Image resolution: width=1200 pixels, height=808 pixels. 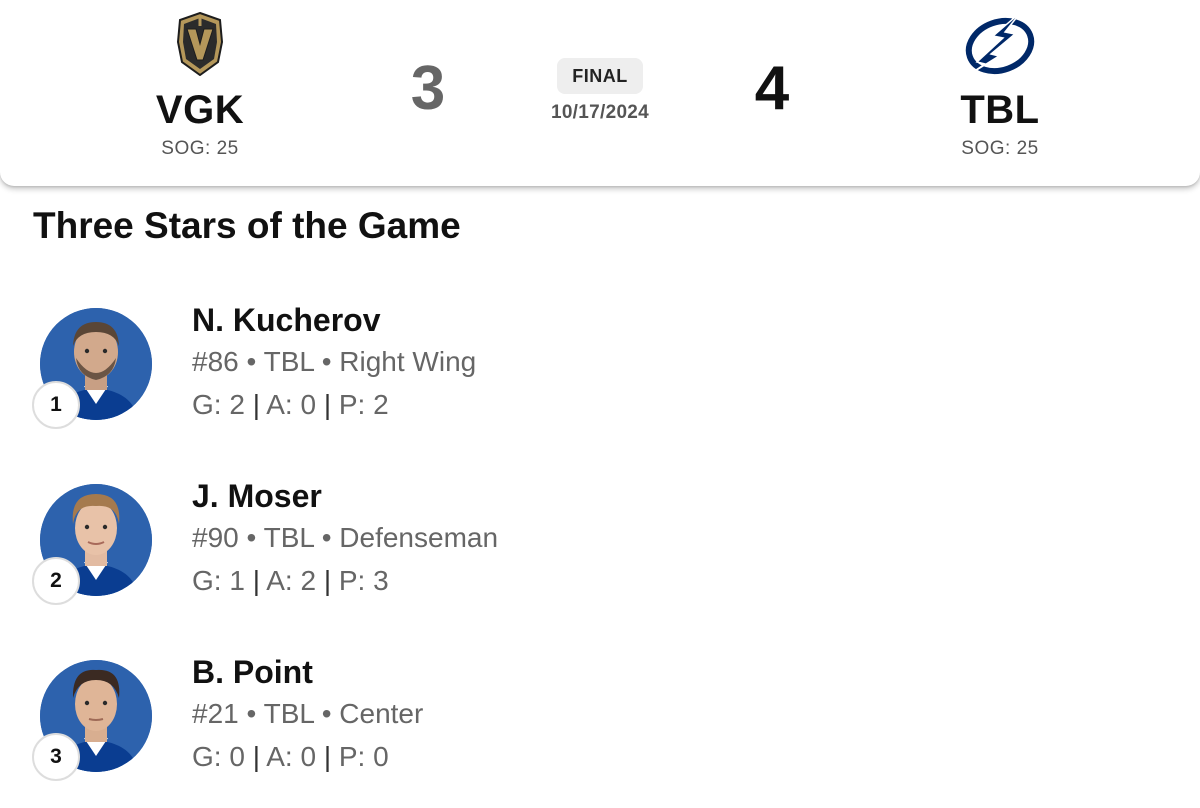 What do you see at coordinates (345, 496) in the screenshot?
I see `player-name: J. Moser` at bounding box center [345, 496].